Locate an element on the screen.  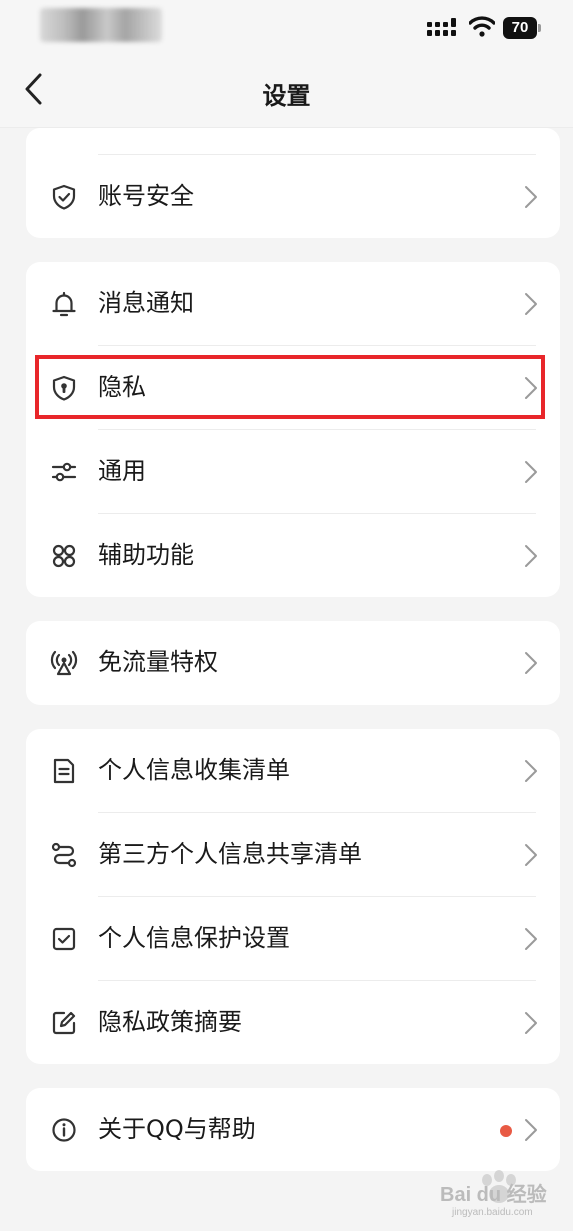
row-label: 消息通知 is located at coordinates (146, 303).